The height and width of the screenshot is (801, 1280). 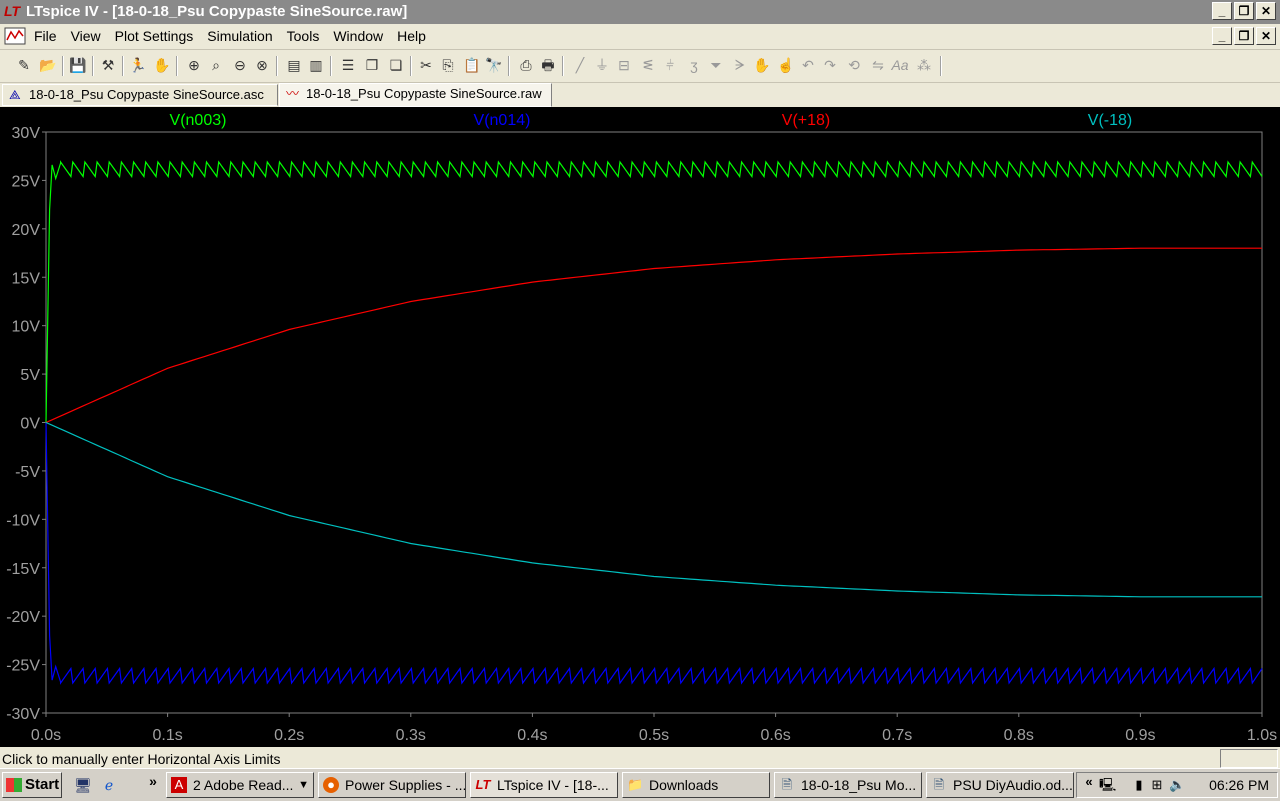 I want to click on battery-icon: ▮, so click(x=1139, y=785).